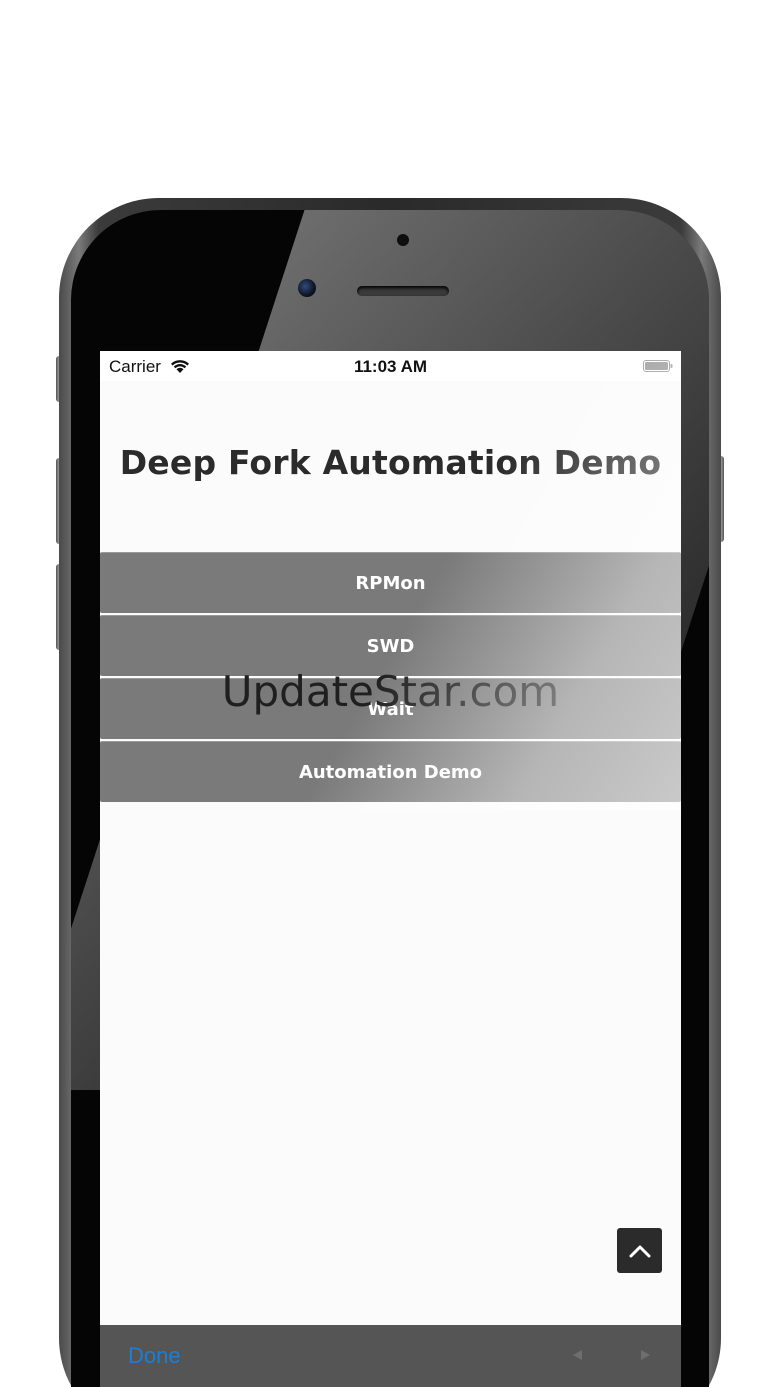  What do you see at coordinates (390, 462) in the screenshot?
I see `page-title: Deep Fork Automation Demo` at bounding box center [390, 462].